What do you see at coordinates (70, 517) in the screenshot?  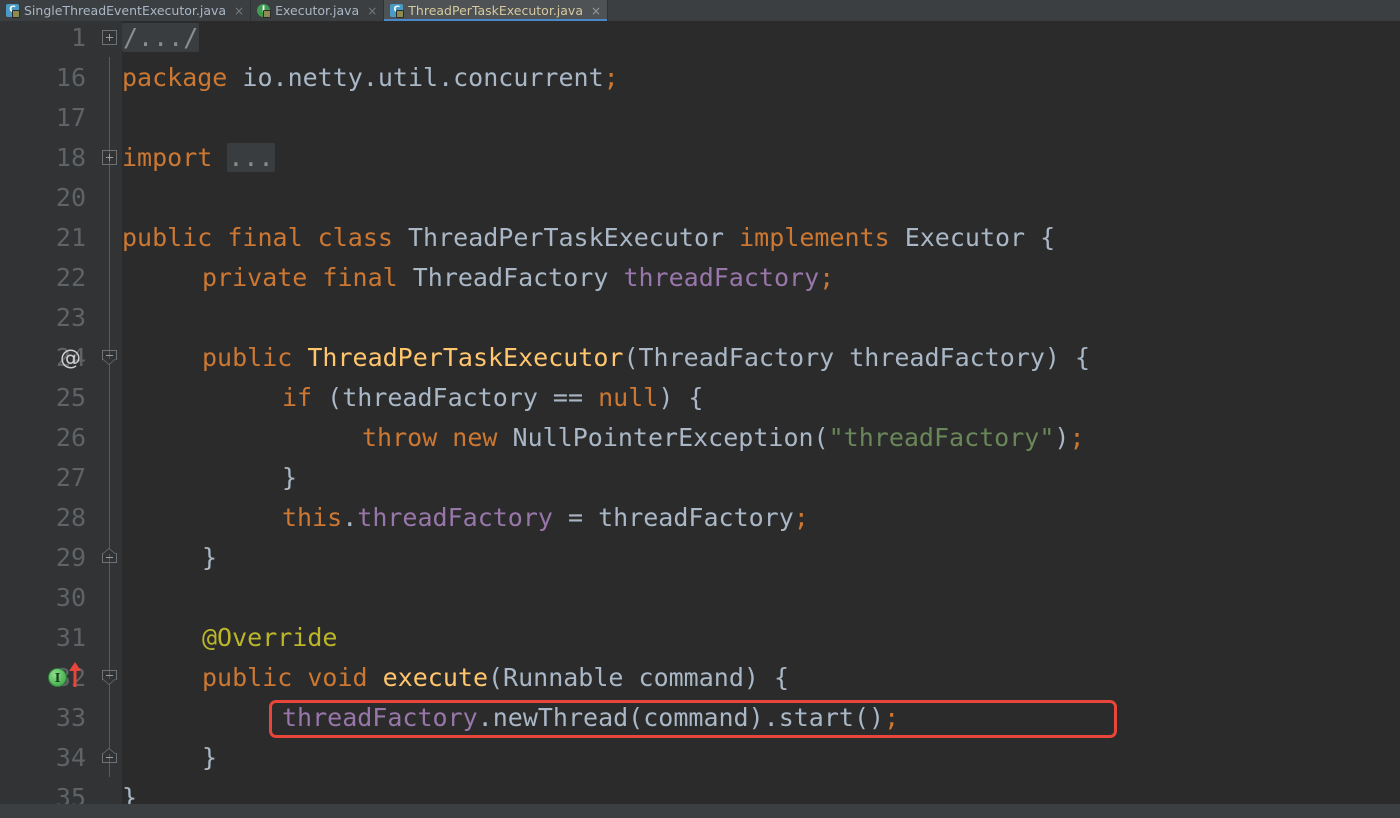 I see `line-number: 28` at bounding box center [70, 517].